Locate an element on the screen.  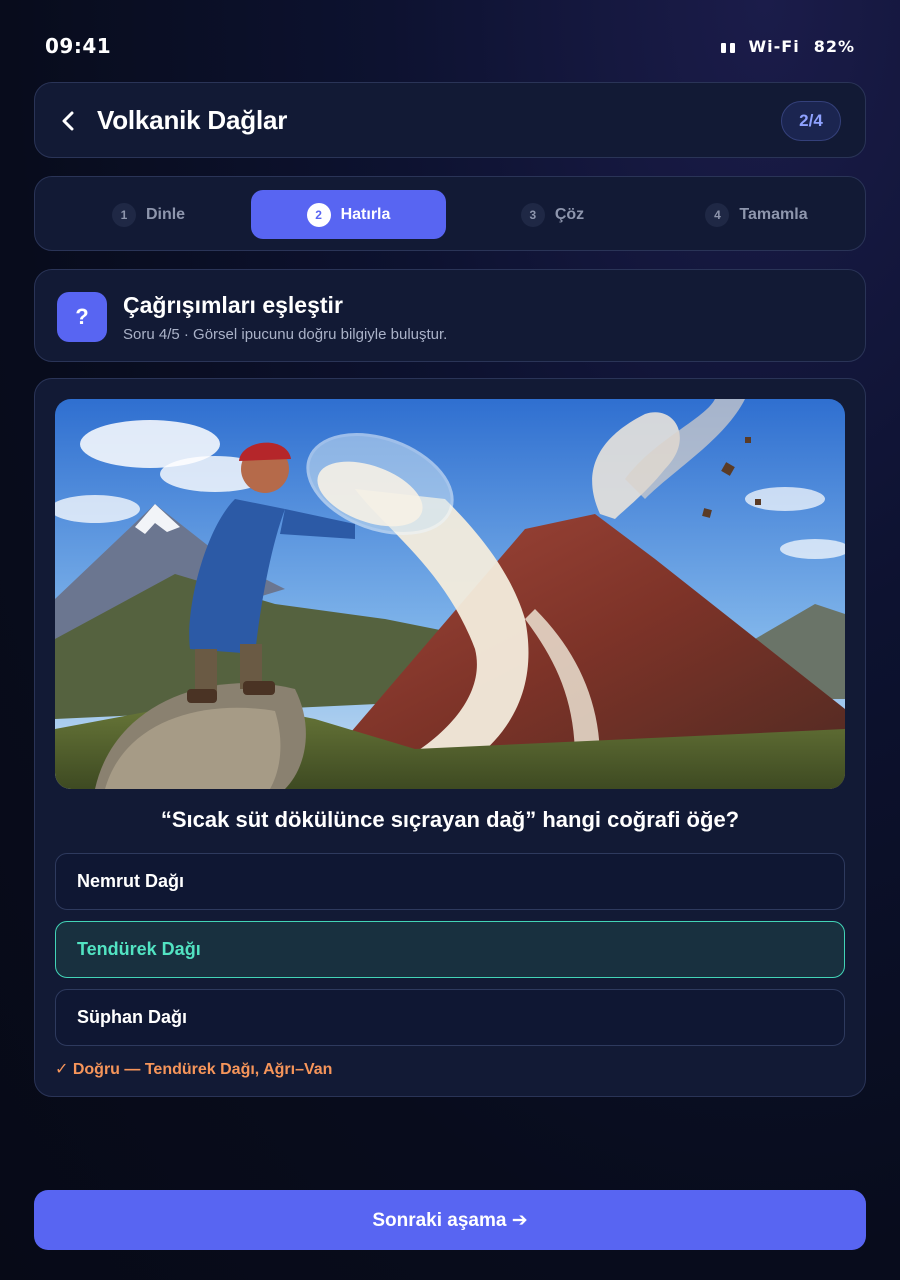
option-label: Süphan Dağı is located at coordinates (132, 1017).